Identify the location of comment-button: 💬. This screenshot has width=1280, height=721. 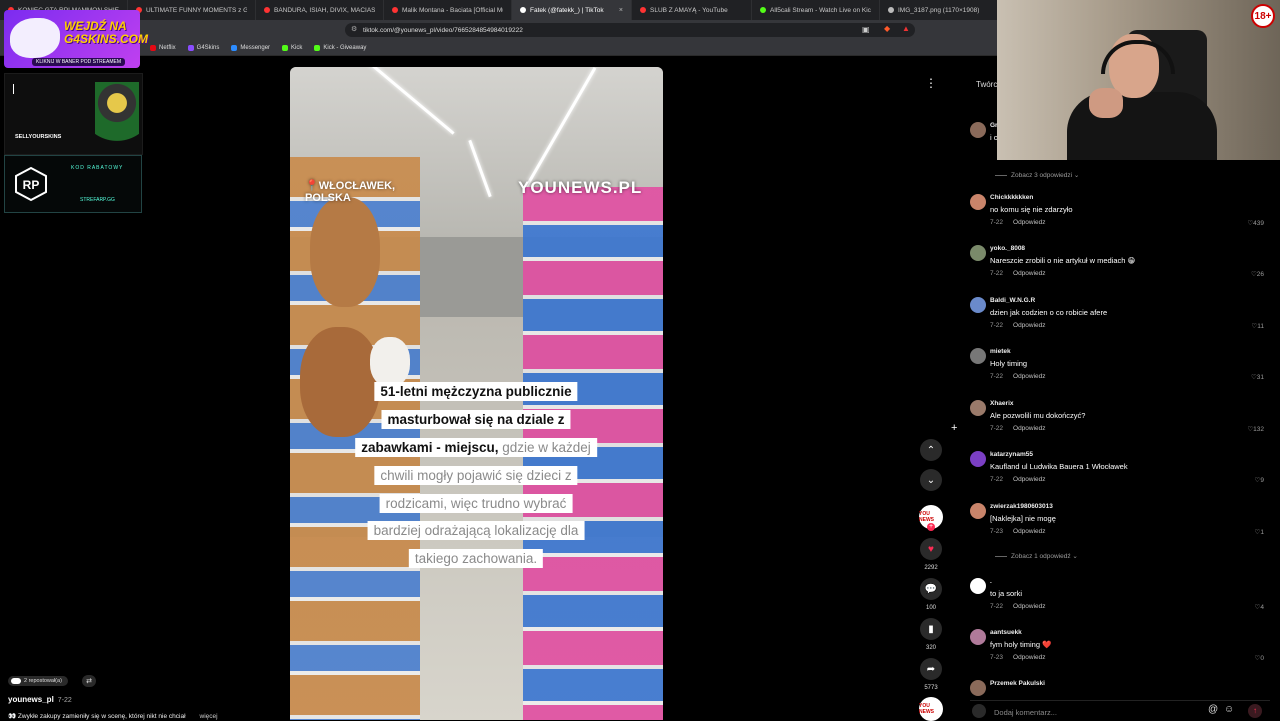
(931, 589).